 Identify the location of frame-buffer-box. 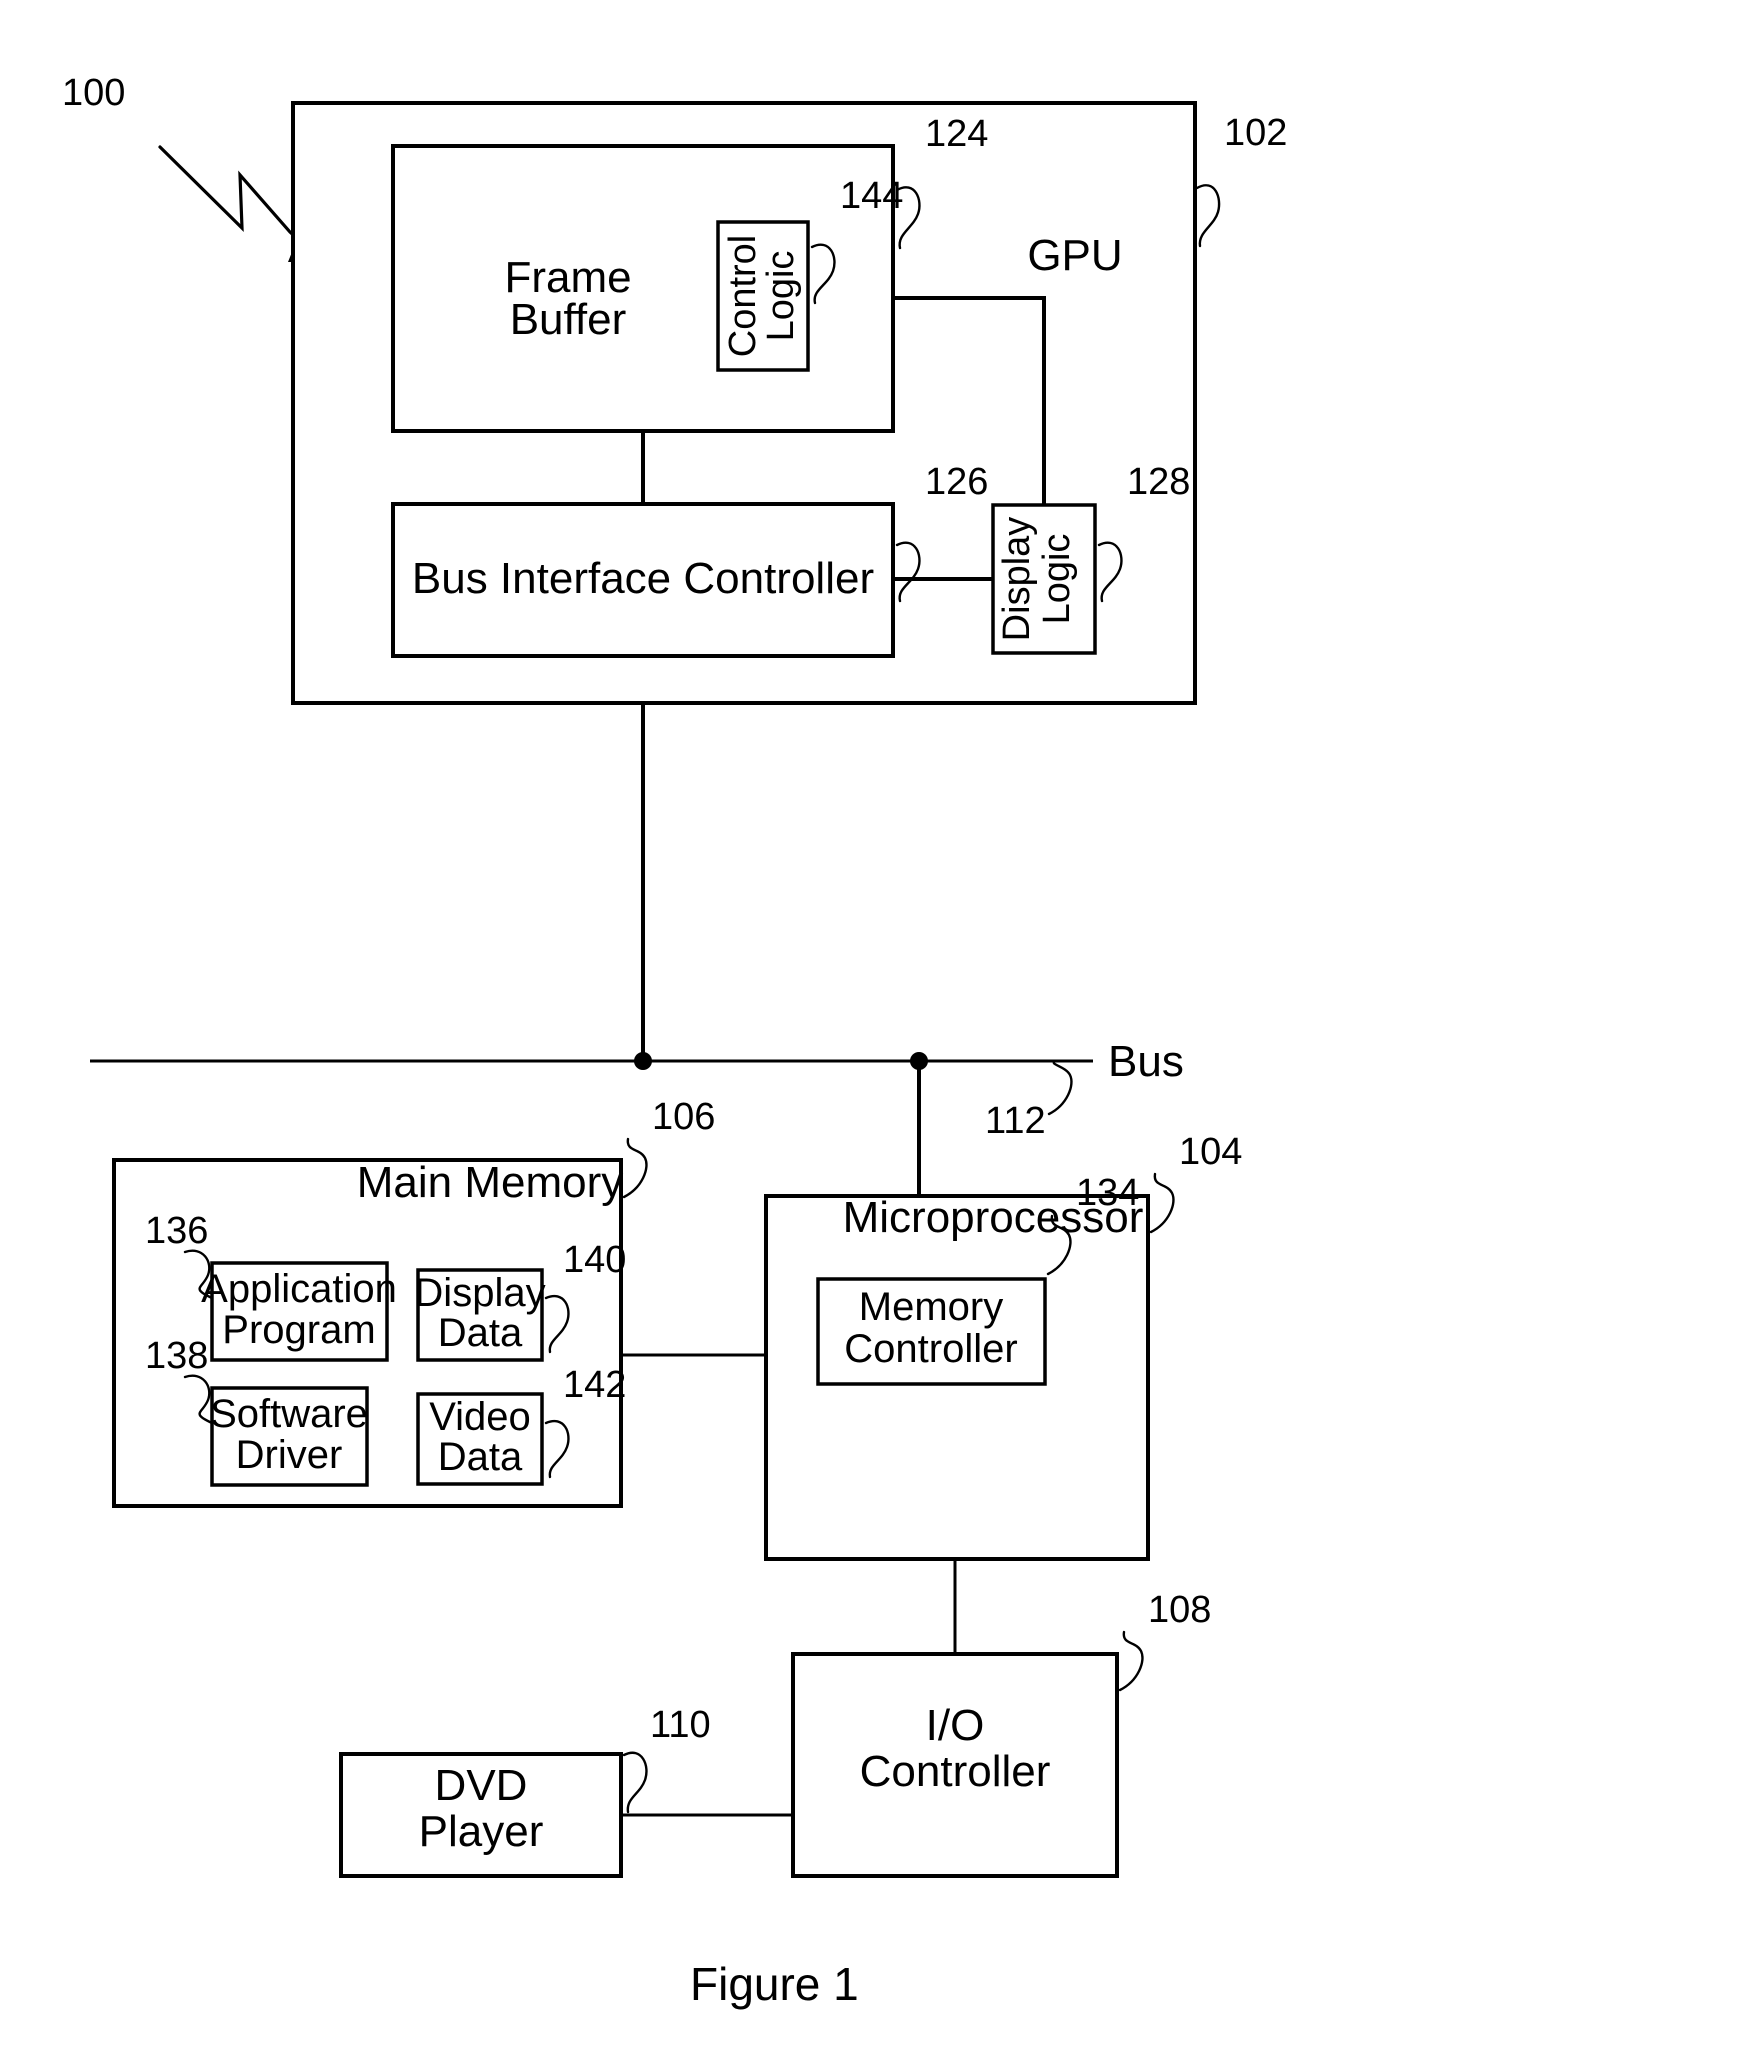
(643, 288).